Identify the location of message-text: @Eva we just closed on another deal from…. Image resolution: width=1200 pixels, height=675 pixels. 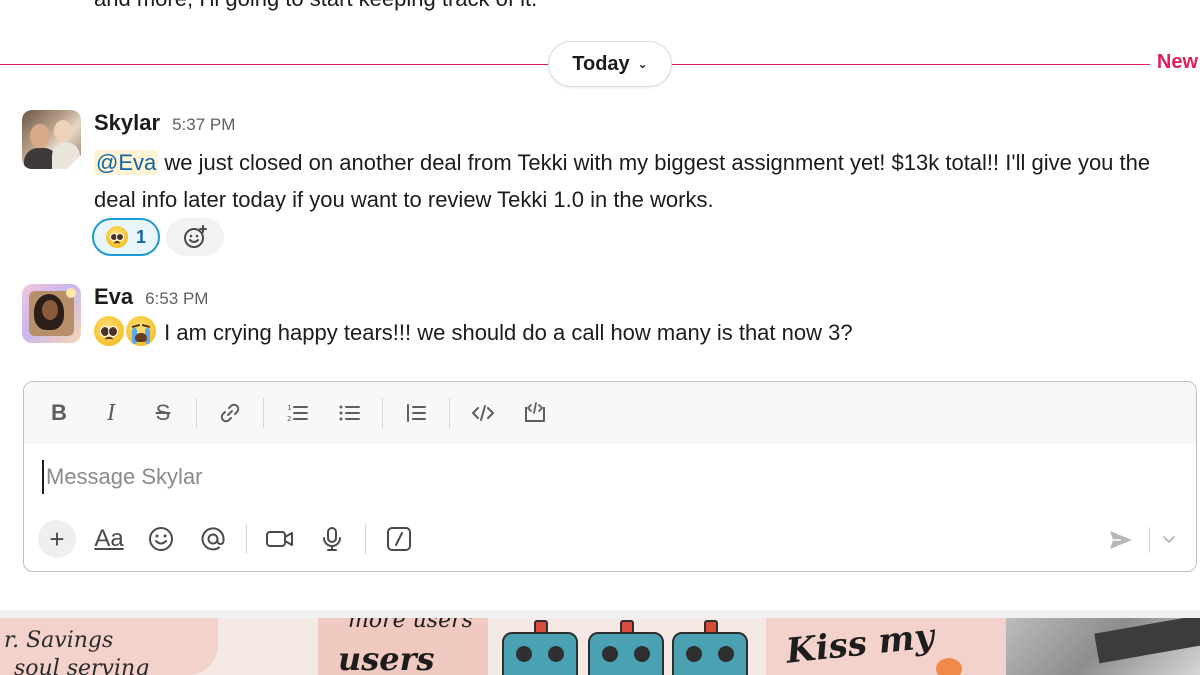
(639, 181).